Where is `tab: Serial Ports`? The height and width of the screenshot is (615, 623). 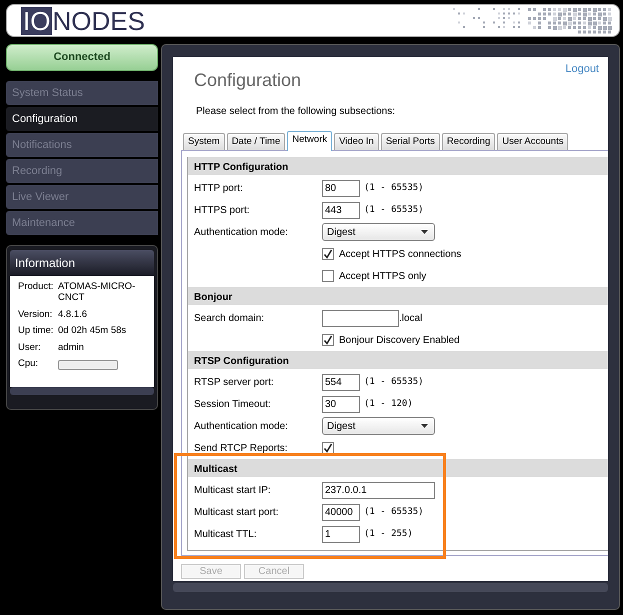
tab: Serial Ports is located at coordinates (410, 141).